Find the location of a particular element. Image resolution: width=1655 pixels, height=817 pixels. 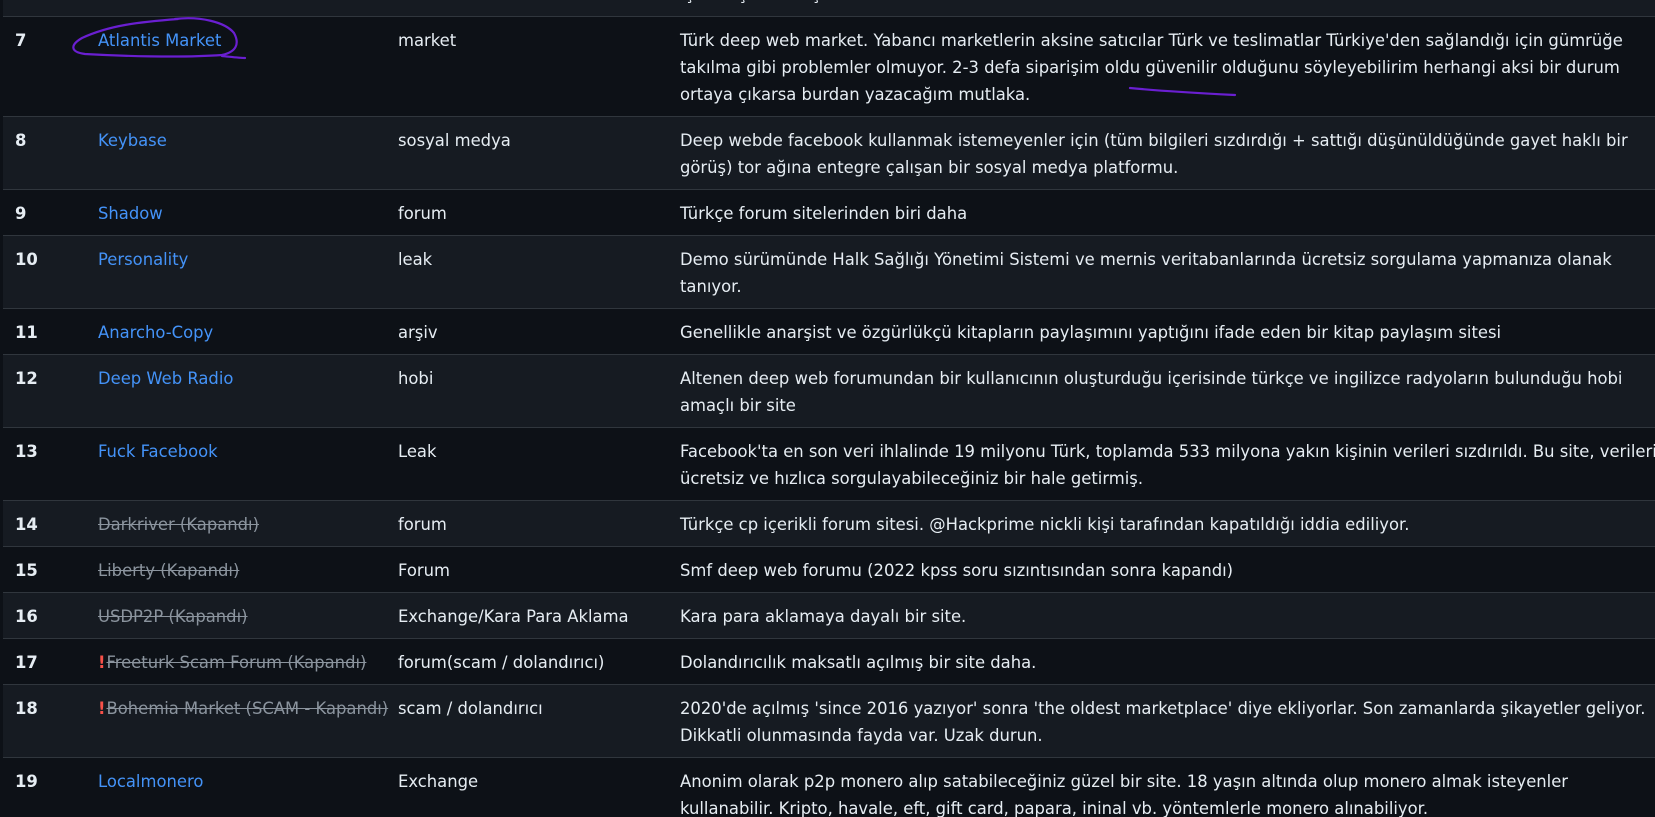

site-description: Türkçe forum sitelerinden biri daha is located at coordinates (1167, 212).